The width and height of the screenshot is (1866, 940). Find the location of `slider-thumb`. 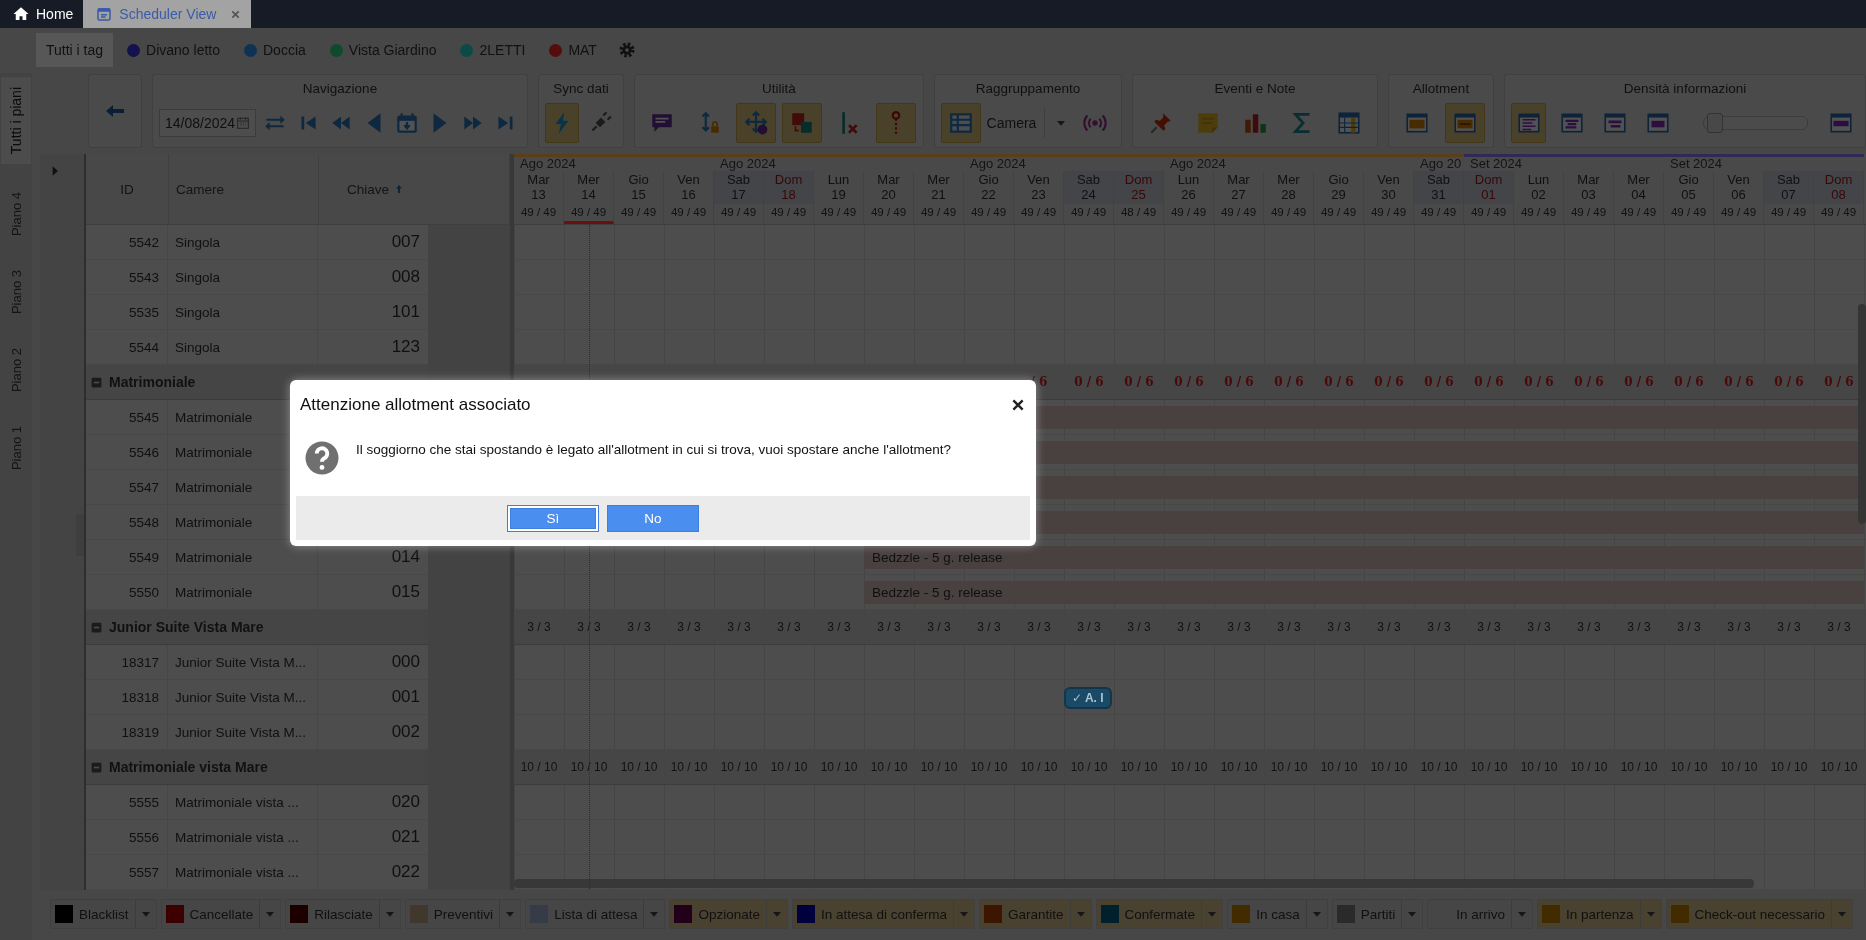

slider-thumb is located at coordinates (1715, 123).